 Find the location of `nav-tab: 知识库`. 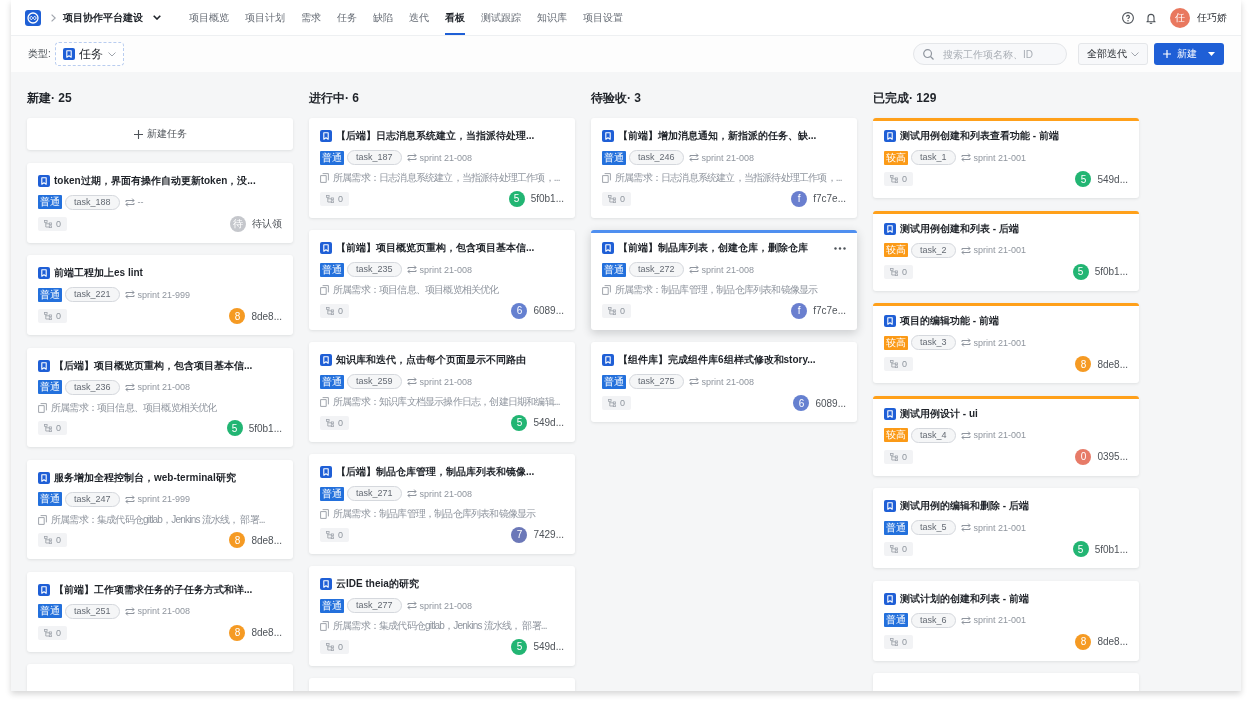

nav-tab: 知识库 is located at coordinates (552, 17).